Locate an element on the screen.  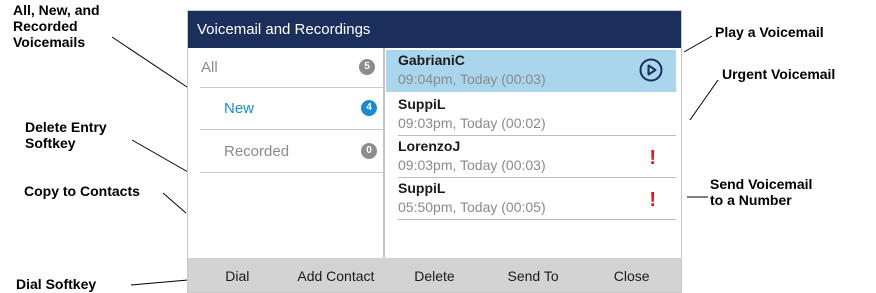
voicemail-timestamp: 05:50pm, Today (00:05) is located at coordinates (472, 207).